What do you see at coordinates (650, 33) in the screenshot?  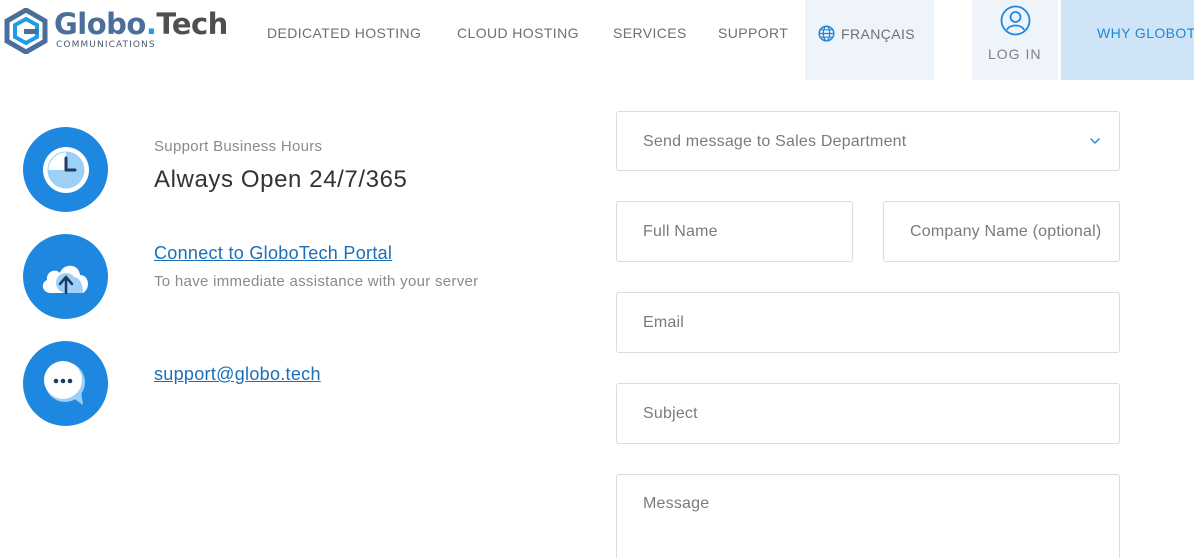 I see `nav-services: SERVICES` at bounding box center [650, 33].